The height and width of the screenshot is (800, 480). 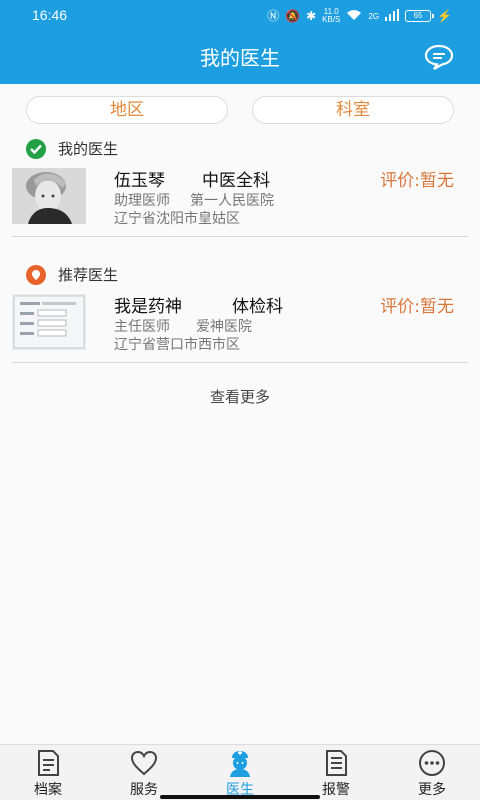 I want to click on message-button, so click(x=440, y=58).